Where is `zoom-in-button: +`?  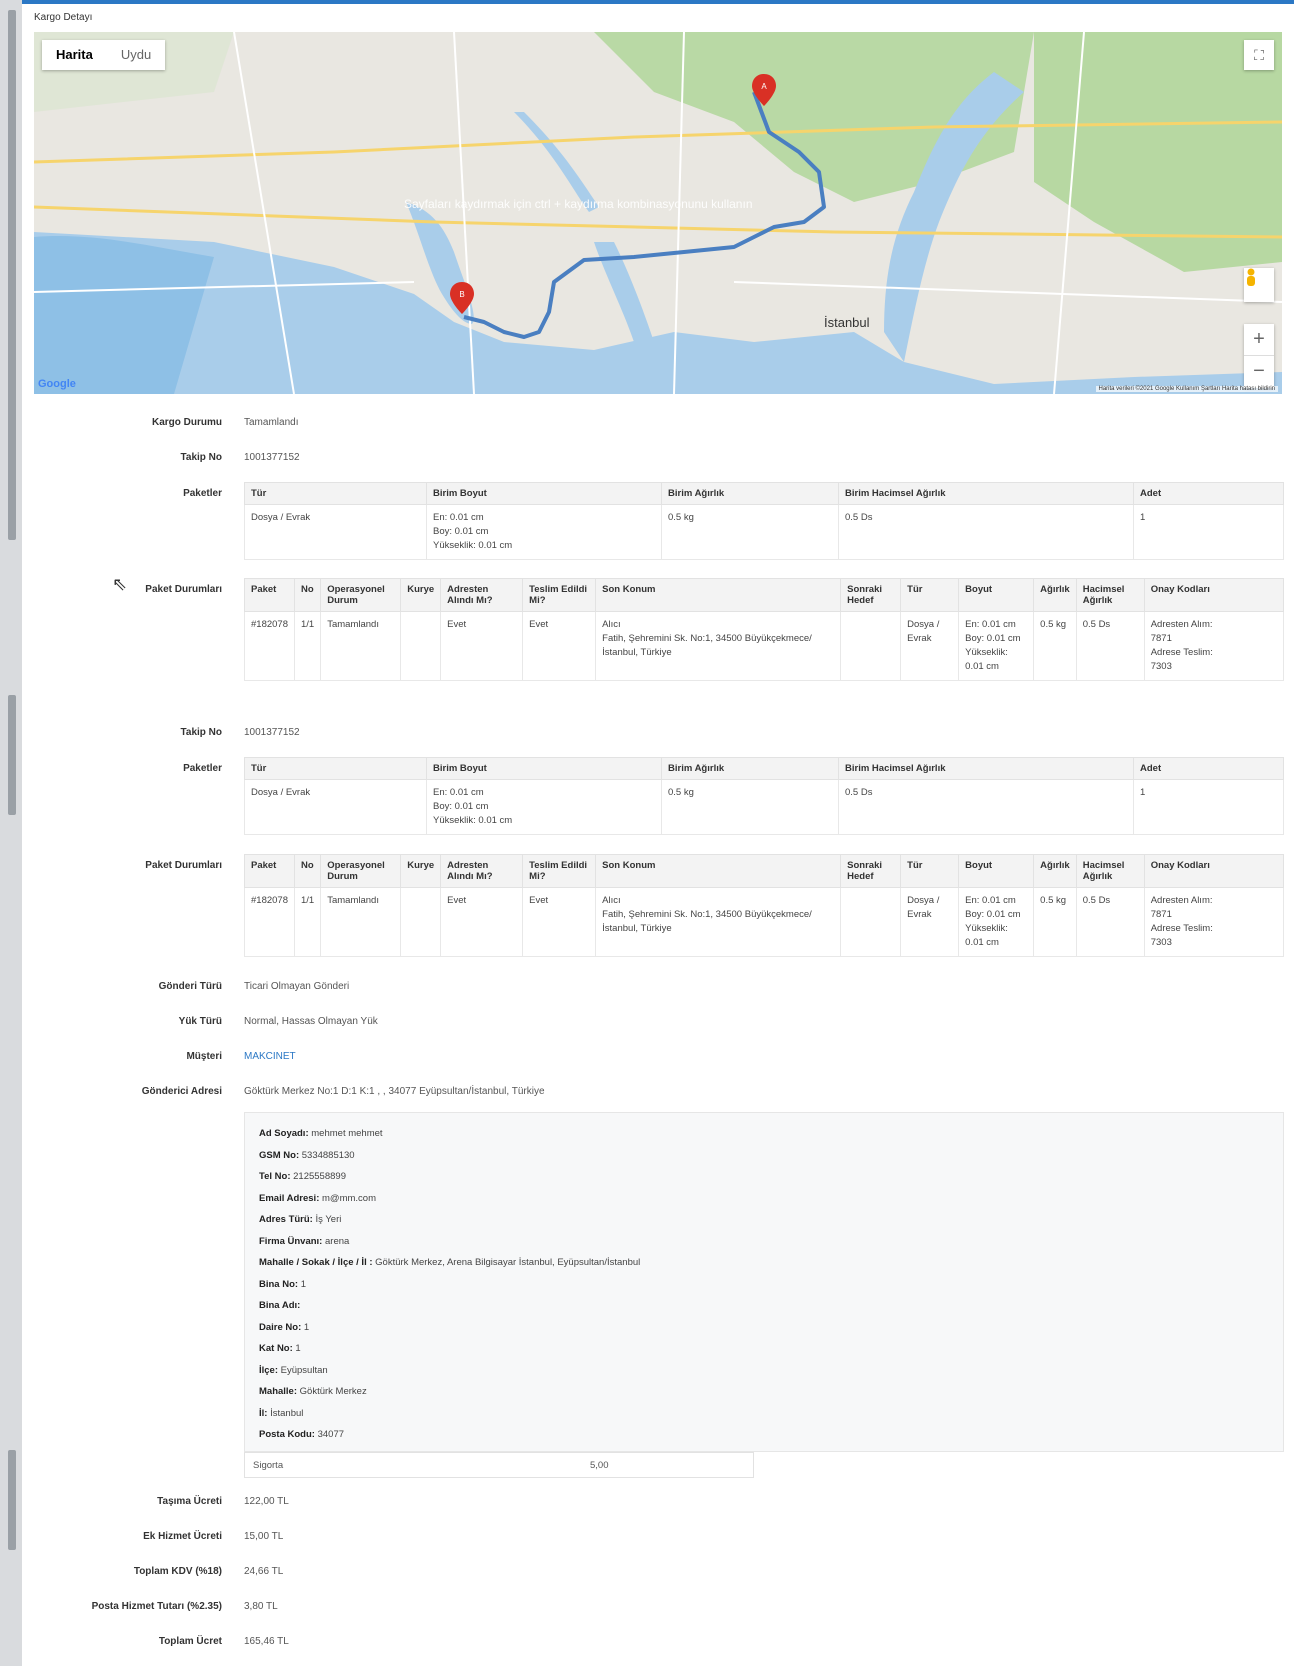
zoom-in-button: + is located at coordinates (1259, 340).